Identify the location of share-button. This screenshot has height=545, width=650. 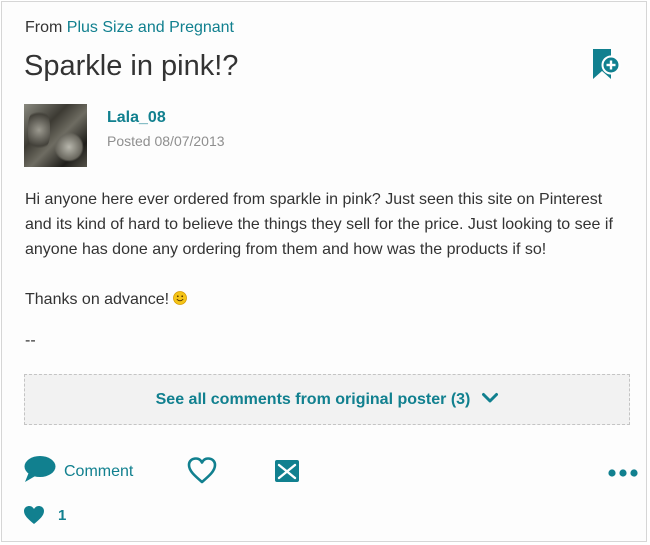
(287, 473).